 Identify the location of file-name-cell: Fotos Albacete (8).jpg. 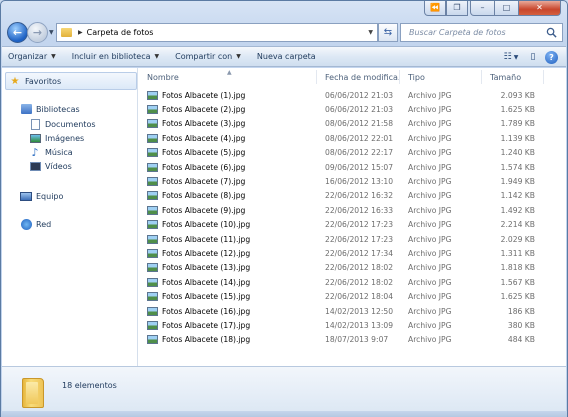
(196, 196).